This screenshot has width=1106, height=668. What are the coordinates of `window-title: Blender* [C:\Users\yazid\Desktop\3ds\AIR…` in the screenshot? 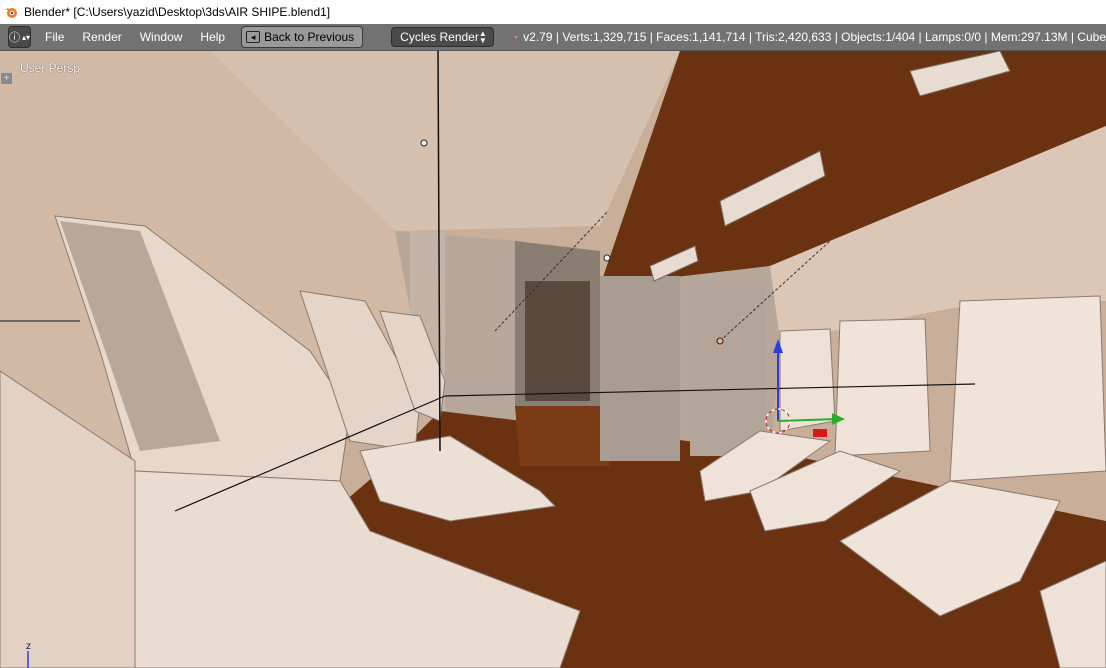 It's located at (177, 12).